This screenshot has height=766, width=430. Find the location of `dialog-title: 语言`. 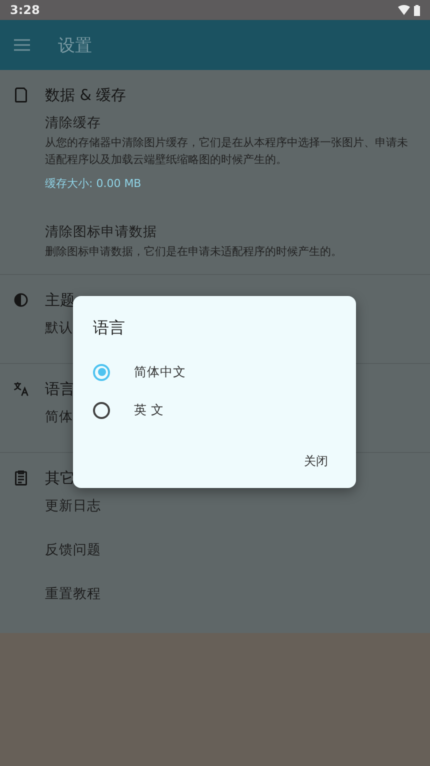

dialog-title: 语言 is located at coordinates (109, 328).